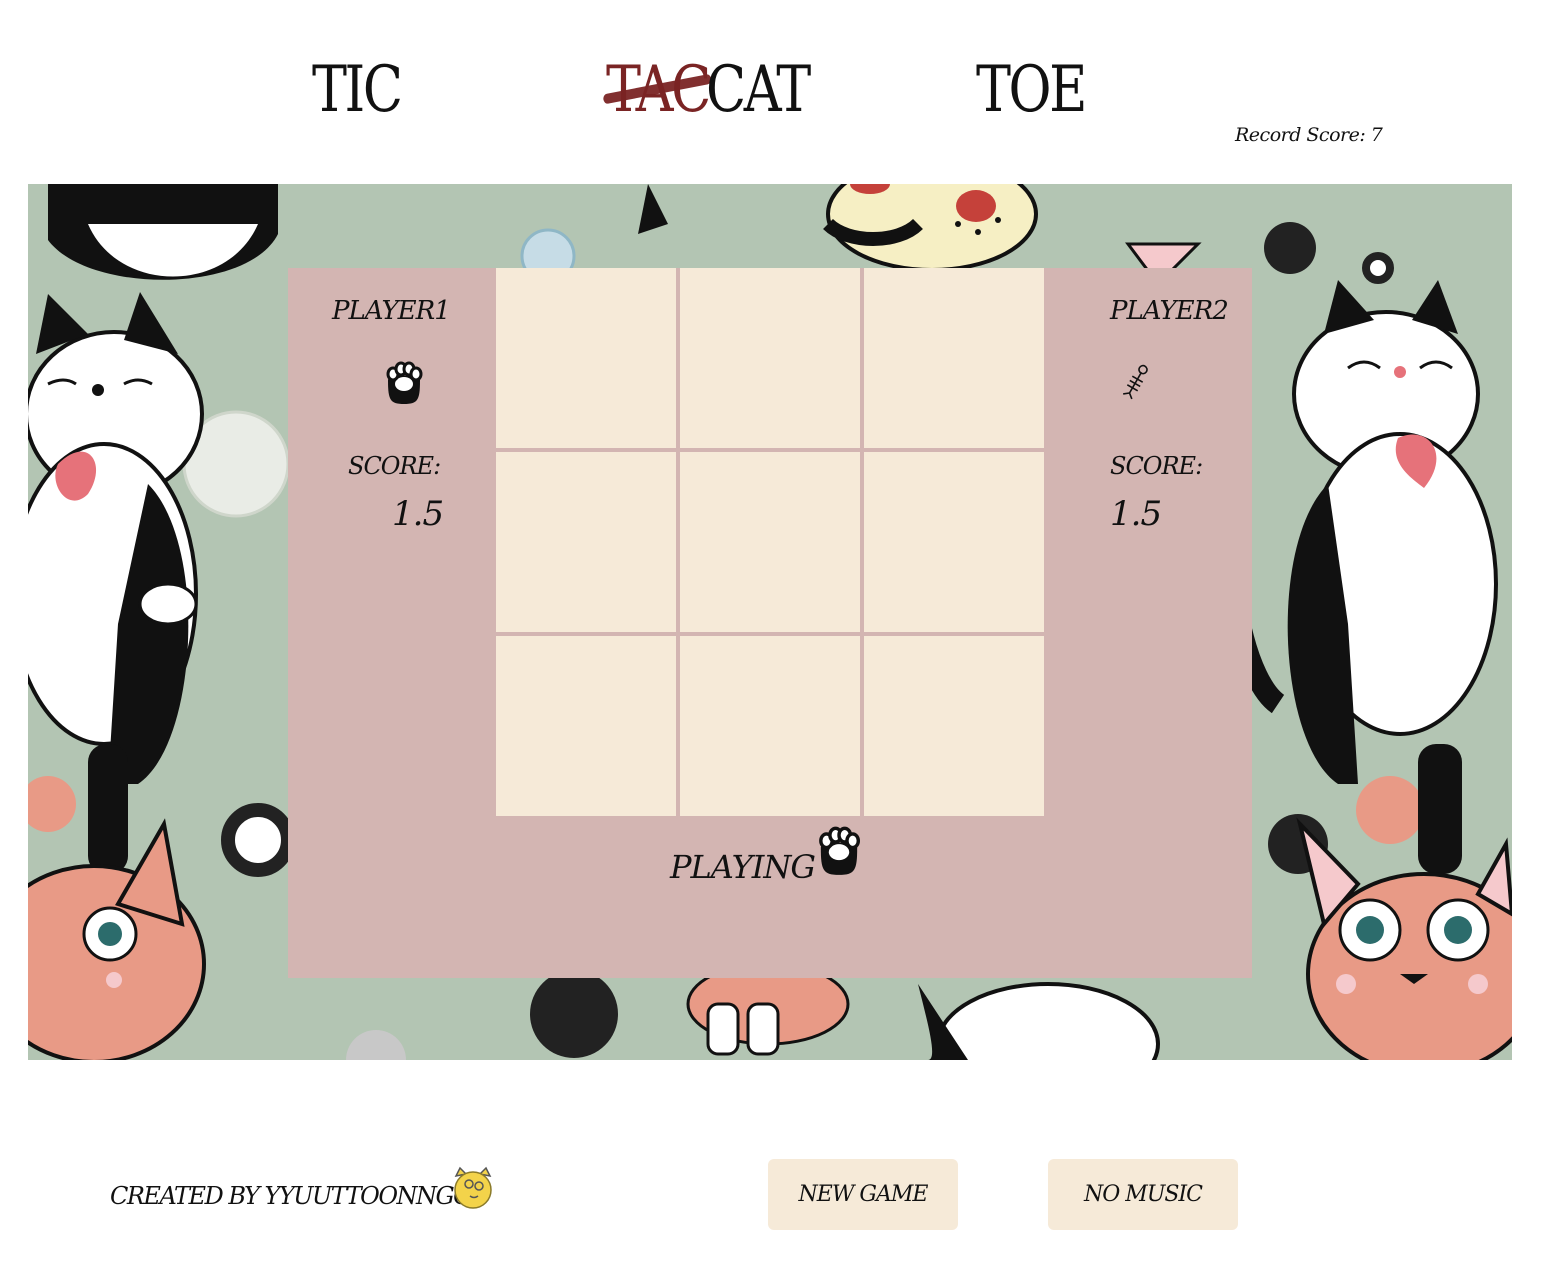  What do you see at coordinates (357, 90) in the screenshot?
I see `title-tic: TIC` at bounding box center [357, 90].